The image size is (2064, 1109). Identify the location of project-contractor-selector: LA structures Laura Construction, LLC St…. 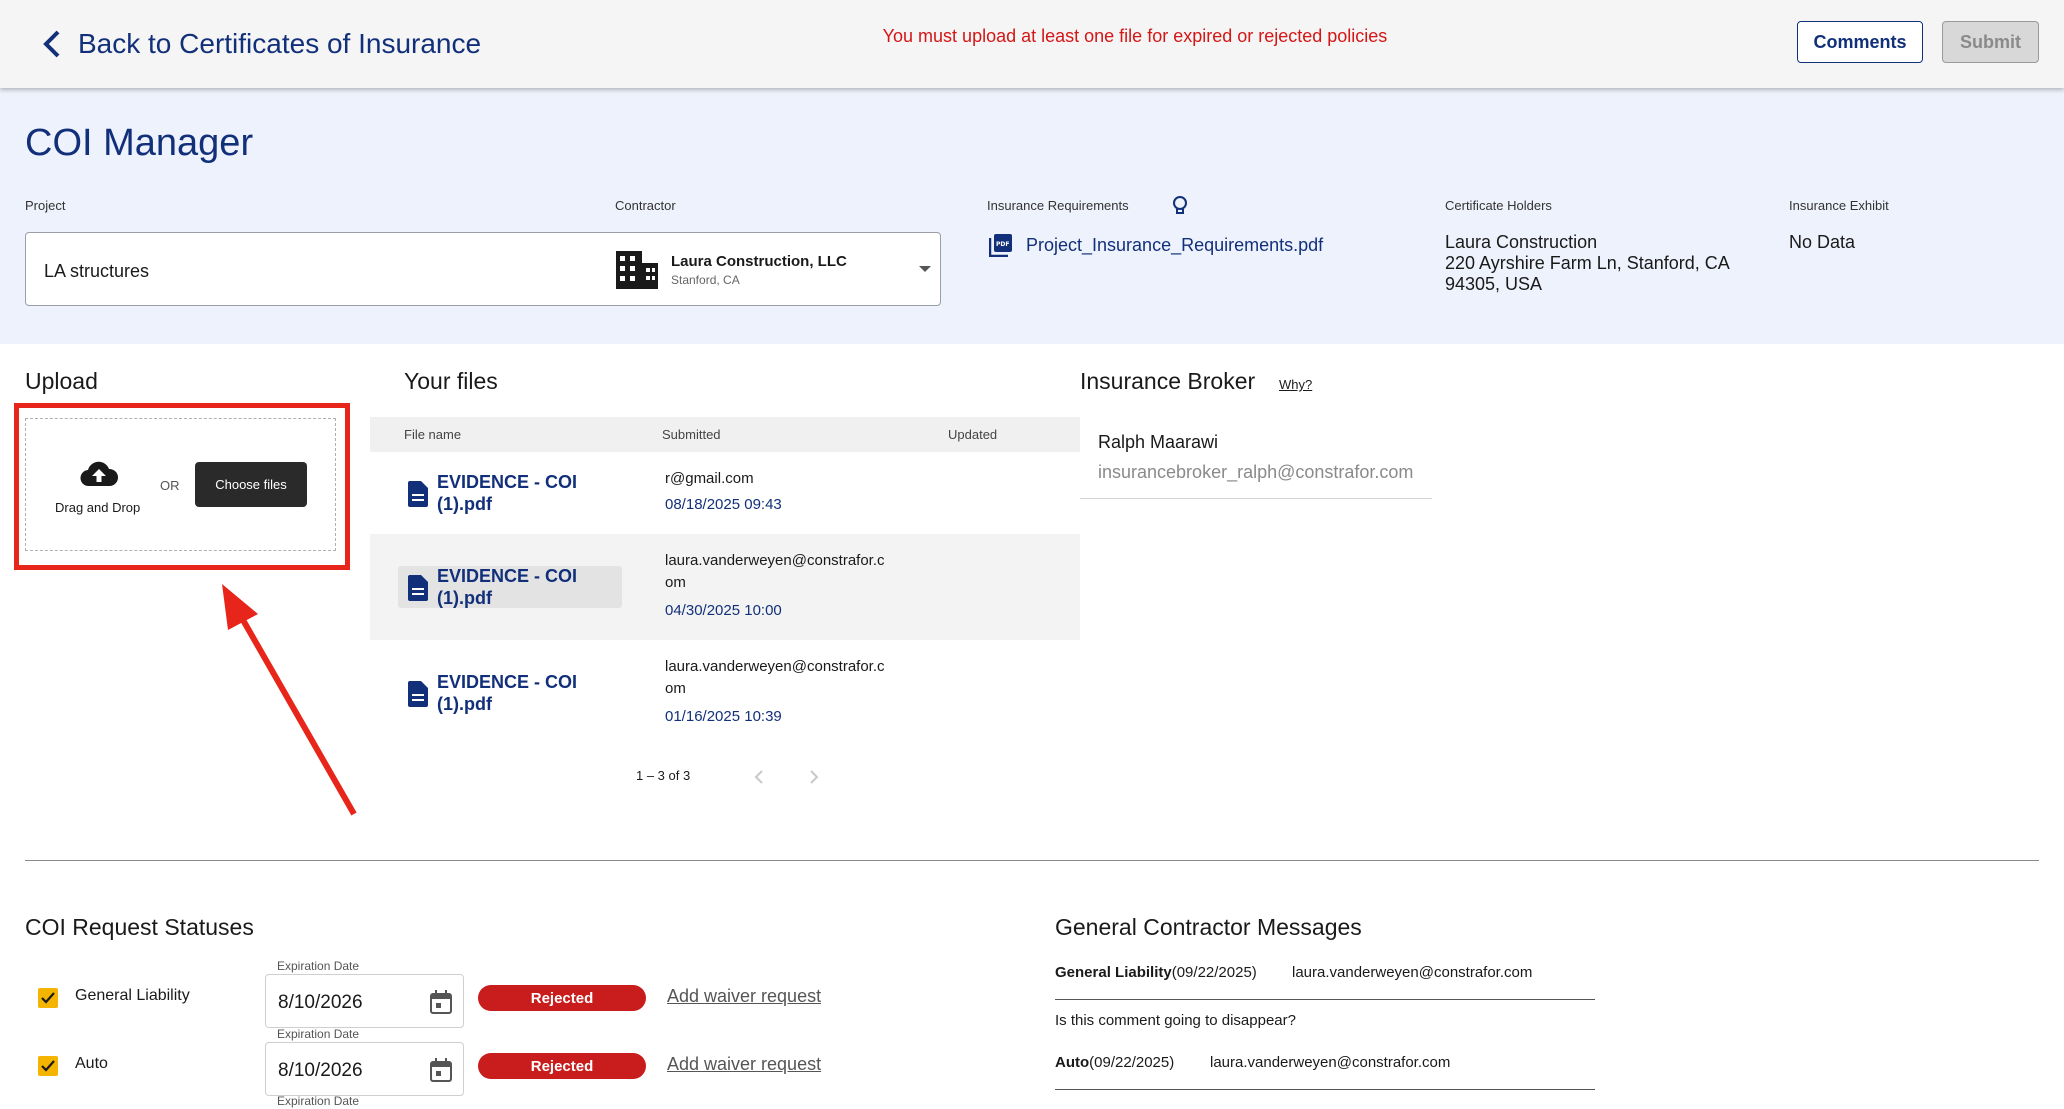
(483, 269).